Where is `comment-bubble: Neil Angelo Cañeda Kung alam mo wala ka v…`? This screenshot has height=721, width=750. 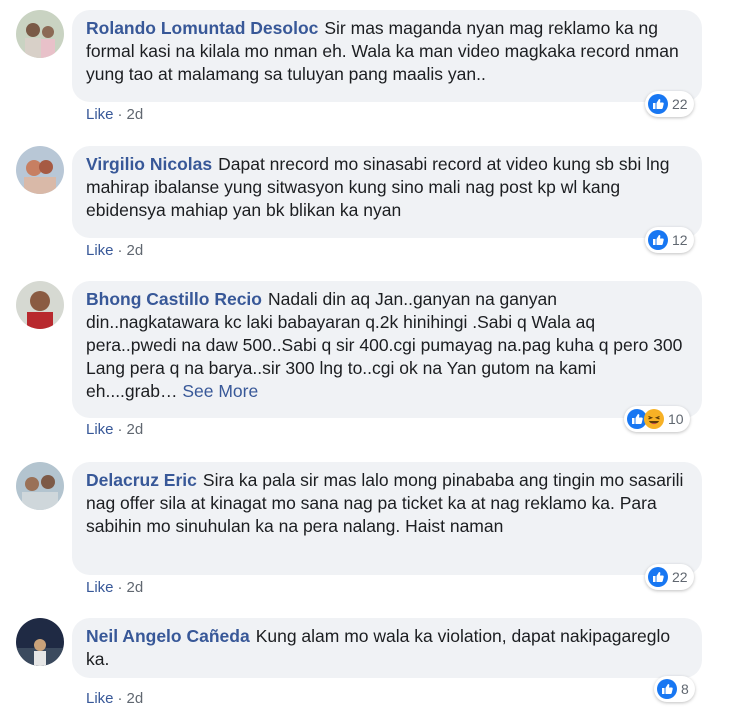 comment-bubble: Neil Angelo Cañeda Kung alam mo wala ka v… is located at coordinates (387, 648).